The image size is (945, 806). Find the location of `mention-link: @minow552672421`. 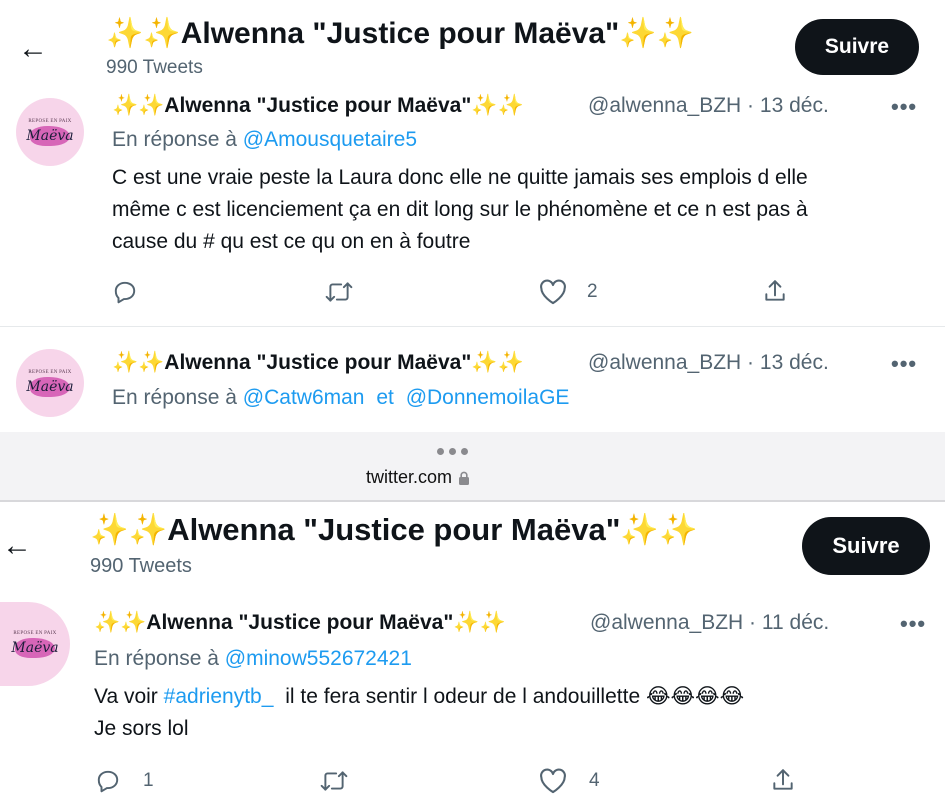

mention-link: @minow552672421 is located at coordinates (318, 658).